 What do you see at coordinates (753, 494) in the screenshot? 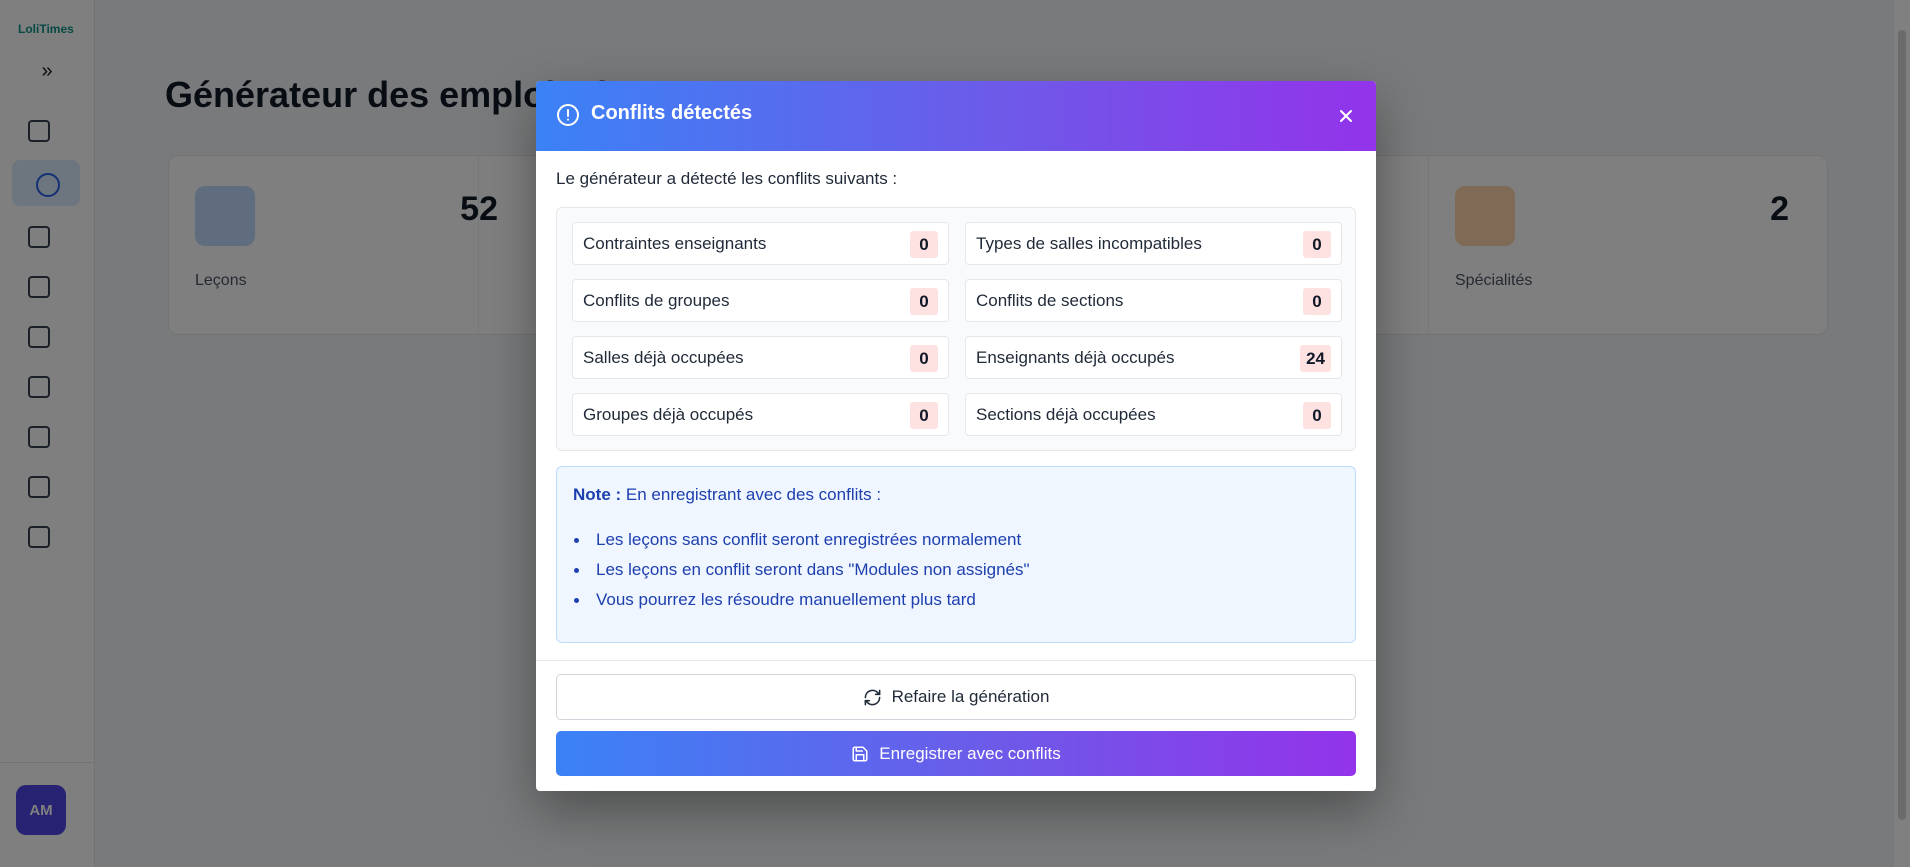
I see `note-text: En enregistrant avec des conflits :` at bounding box center [753, 494].